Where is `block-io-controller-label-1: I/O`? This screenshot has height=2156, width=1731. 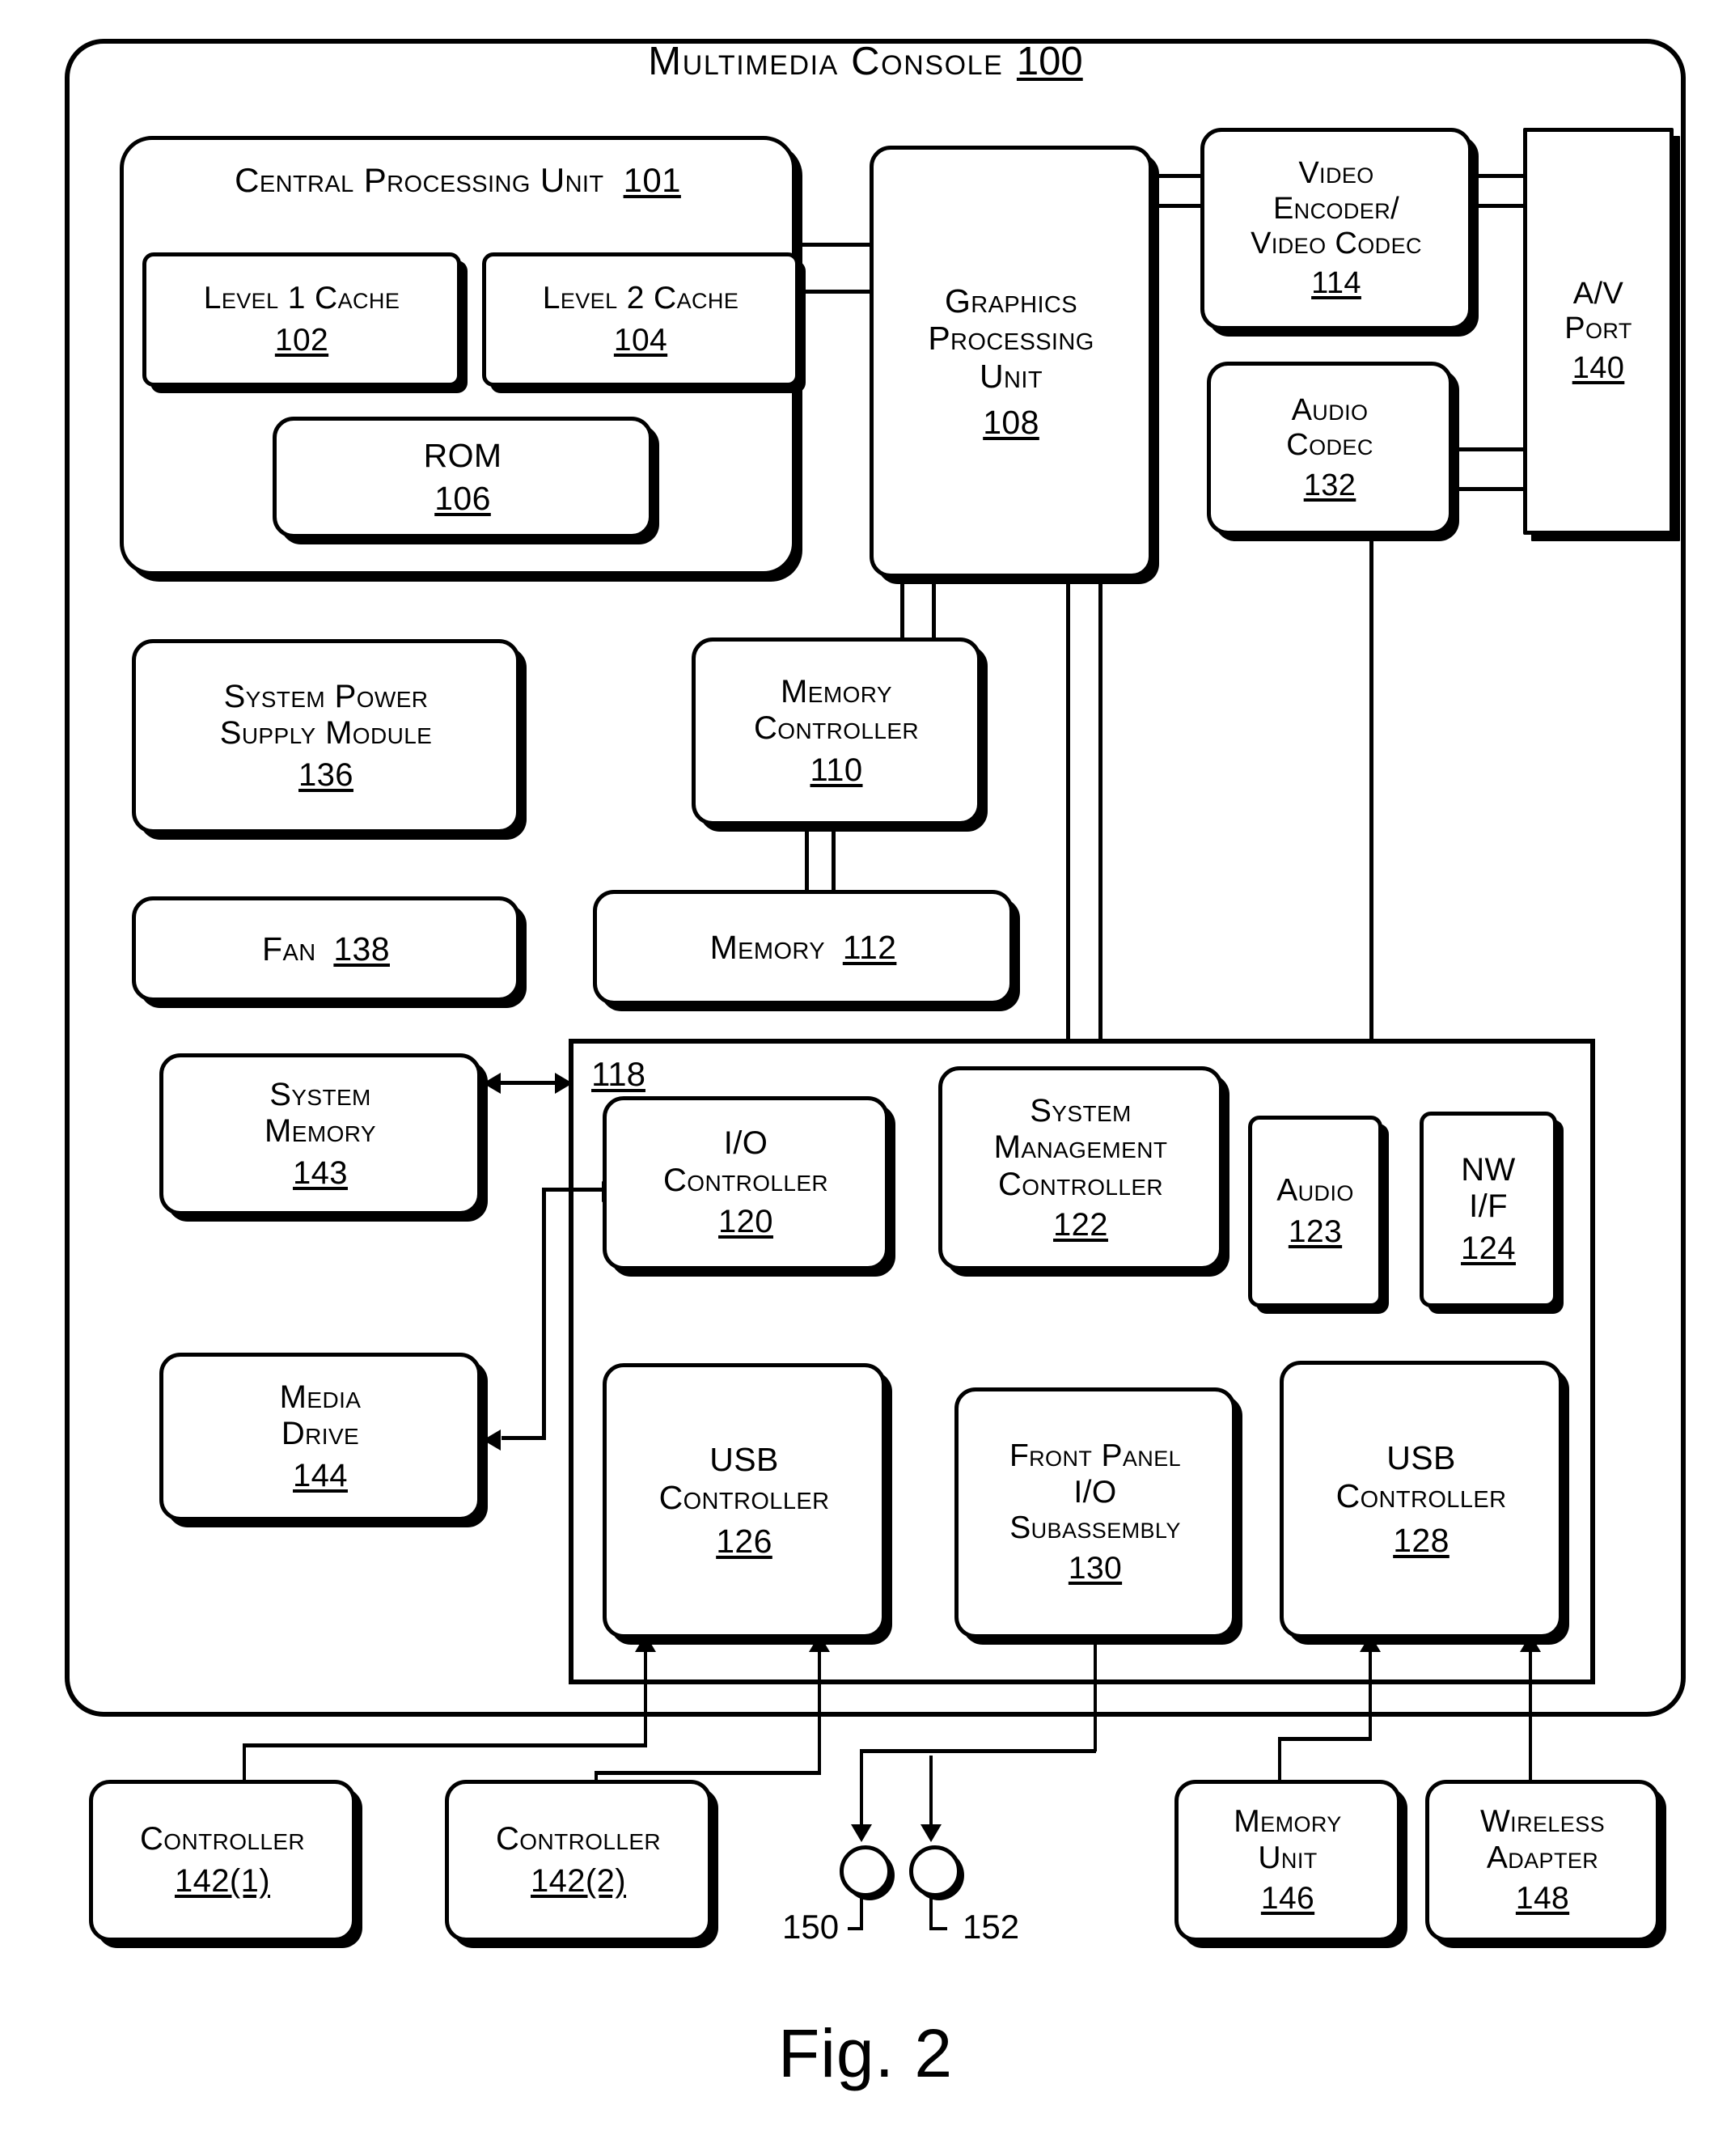 block-io-controller-label-1: I/O is located at coordinates (746, 1143).